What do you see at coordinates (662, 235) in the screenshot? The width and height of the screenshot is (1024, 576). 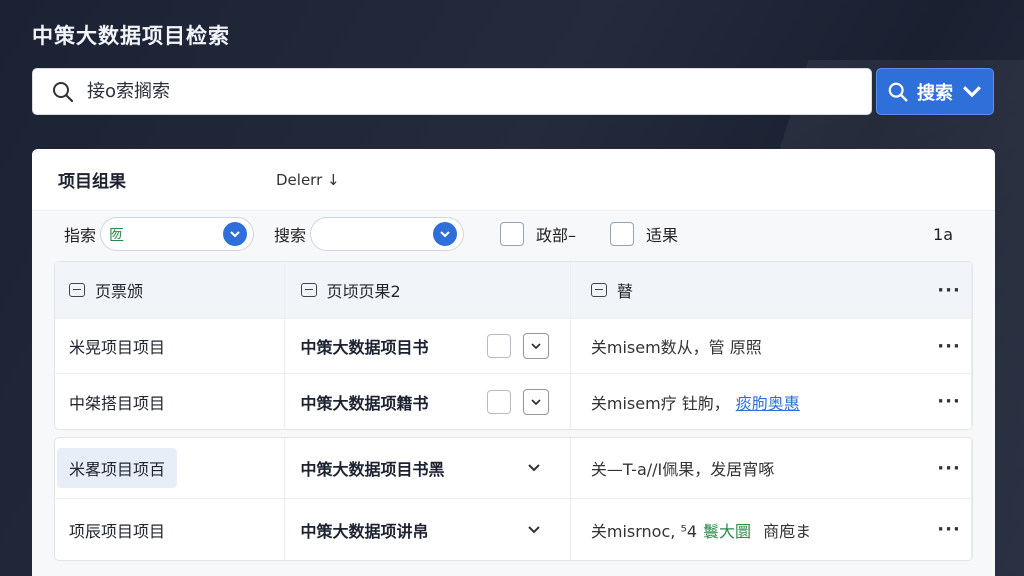 I see `check2-label: 适果` at bounding box center [662, 235].